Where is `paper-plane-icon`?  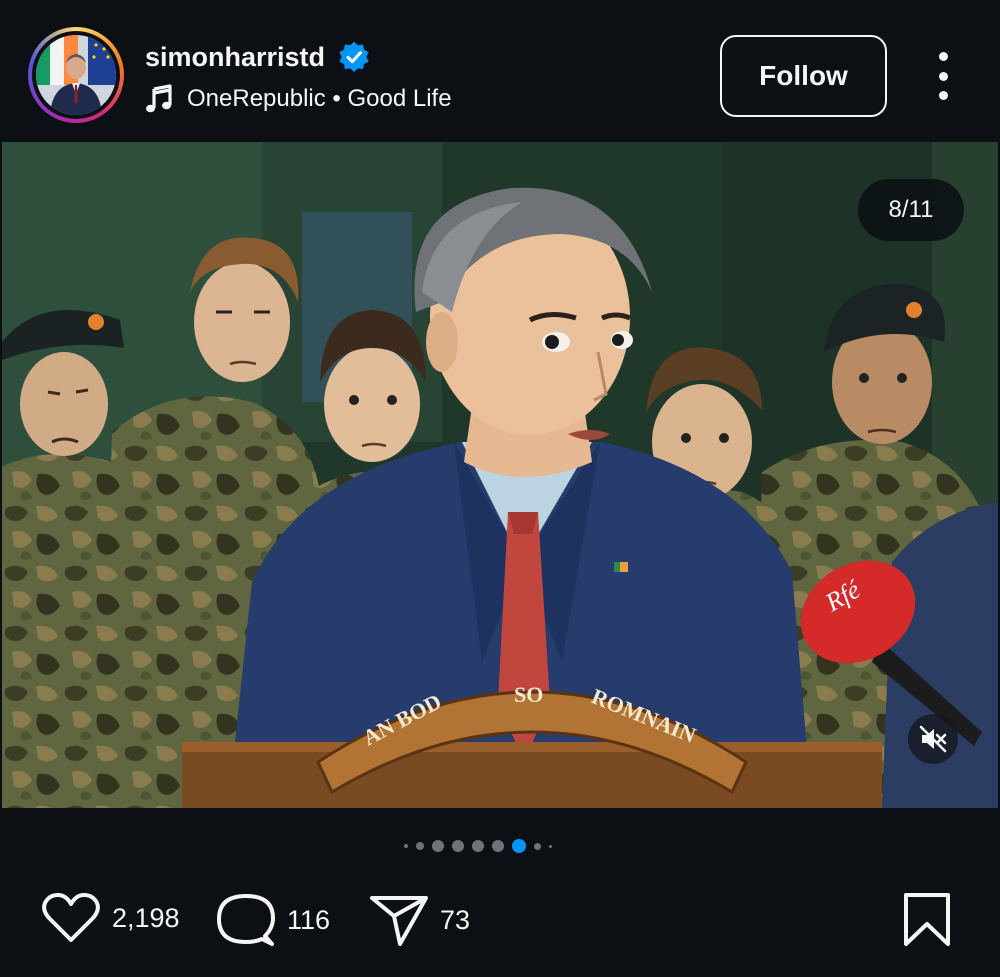 paper-plane-icon is located at coordinates (399, 921).